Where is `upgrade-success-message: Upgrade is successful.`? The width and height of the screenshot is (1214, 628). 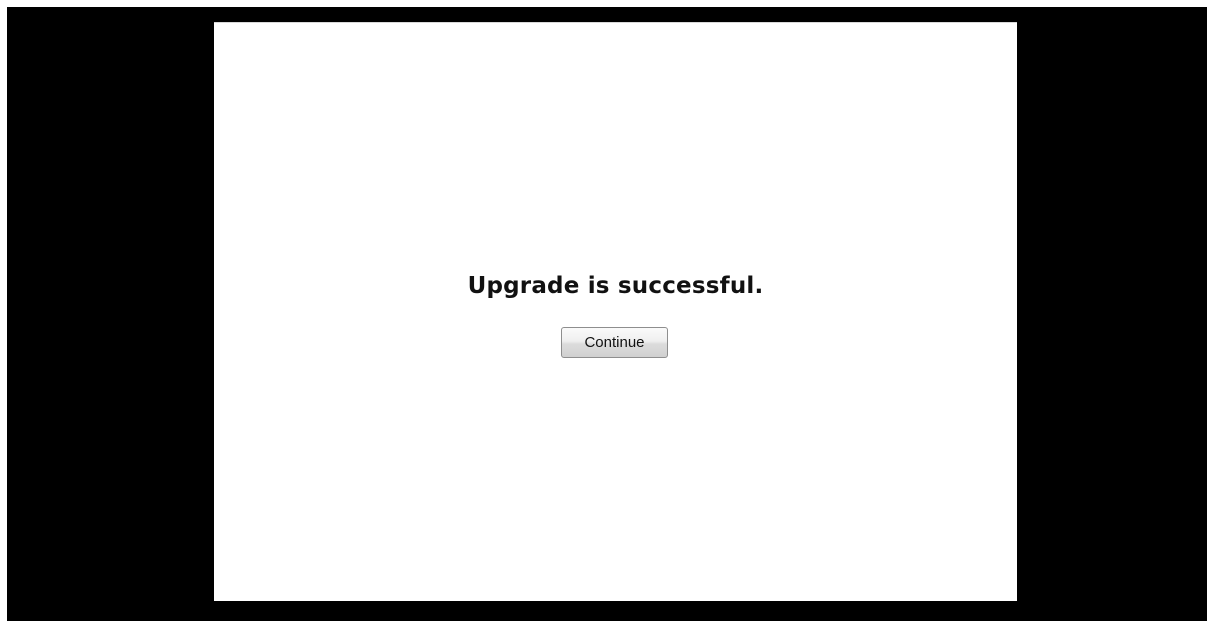
upgrade-success-message: Upgrade is successful. is located at coordinates (615, 286).